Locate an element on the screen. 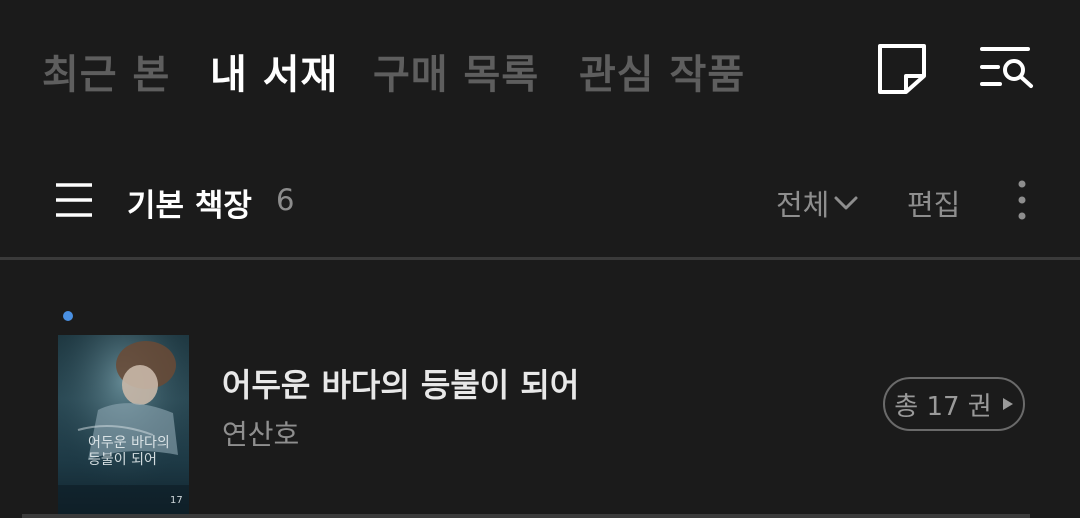 Image resolution: width=1080 pixels, height=518 pixels. book-author: 연산호 is located at coordinates (261, 434).